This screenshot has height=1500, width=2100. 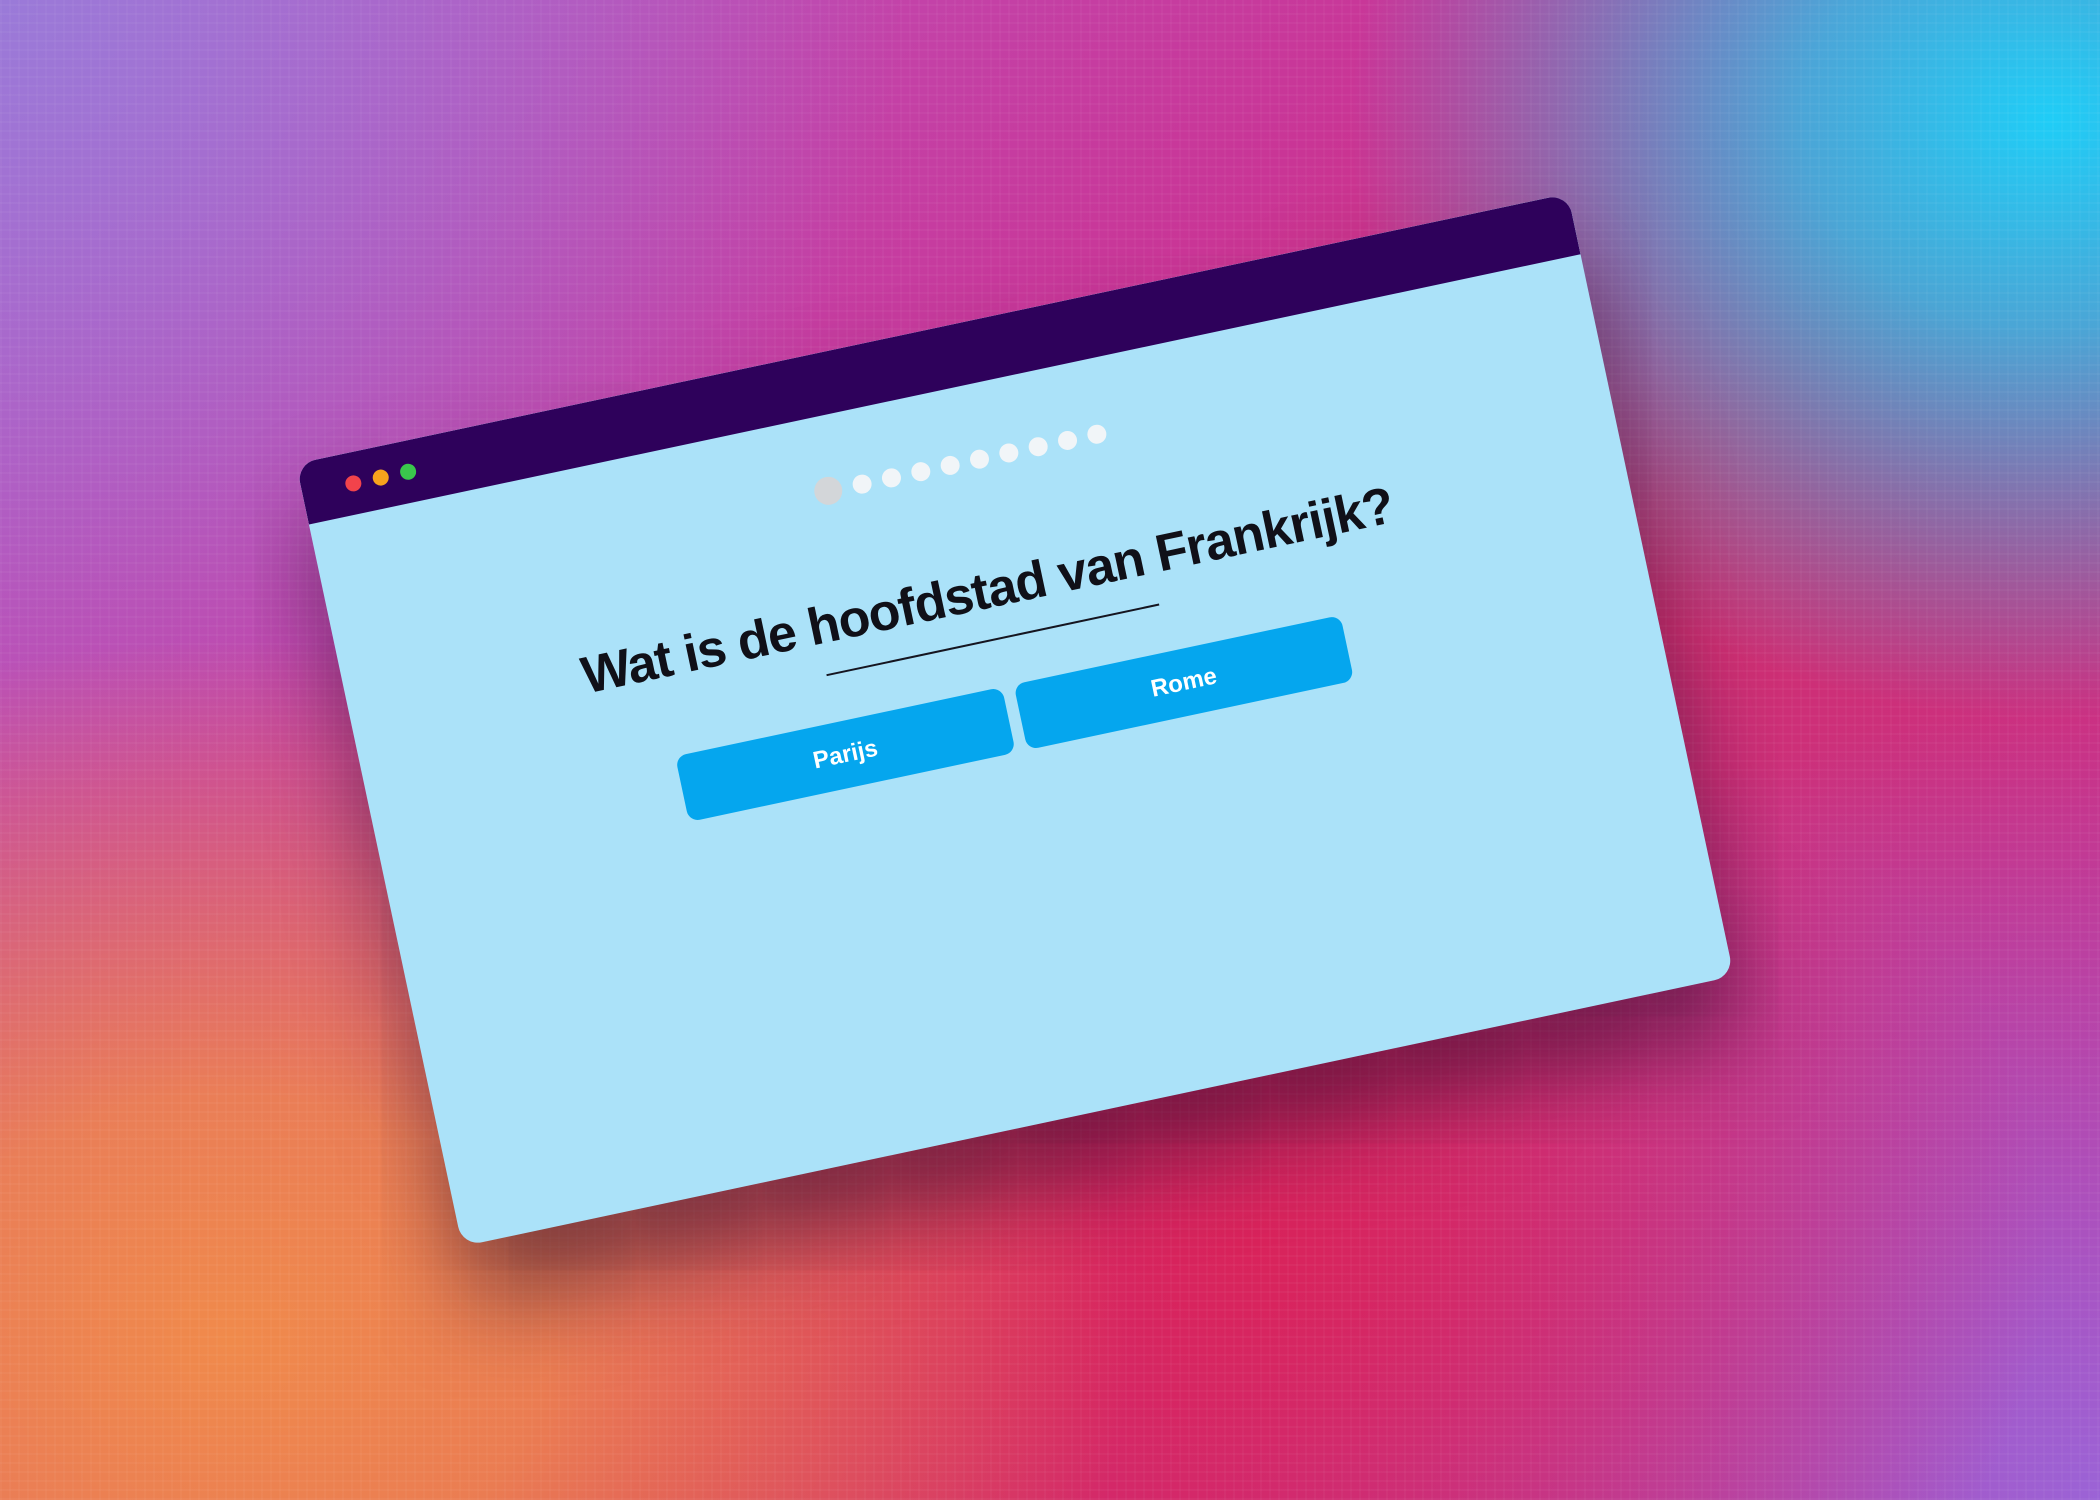 I want to click on close-window-button, so click(x=353, y=483).